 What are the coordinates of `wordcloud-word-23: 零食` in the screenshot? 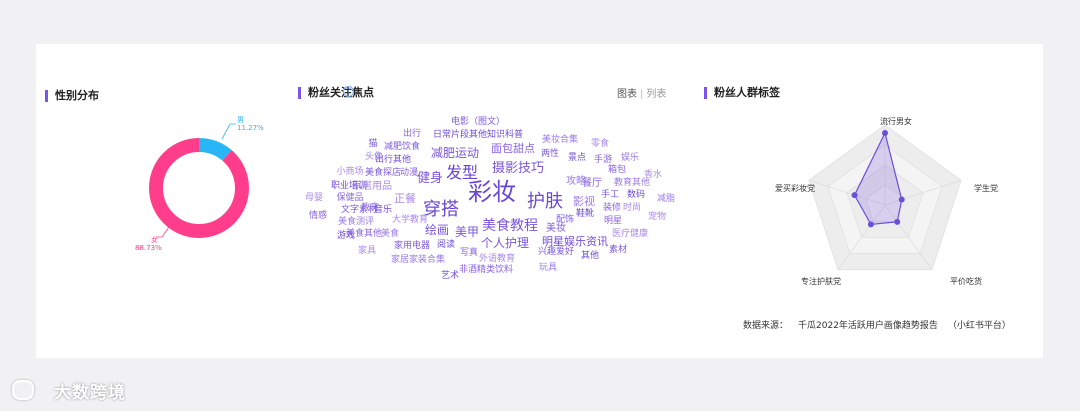 It's located at (600, 143).